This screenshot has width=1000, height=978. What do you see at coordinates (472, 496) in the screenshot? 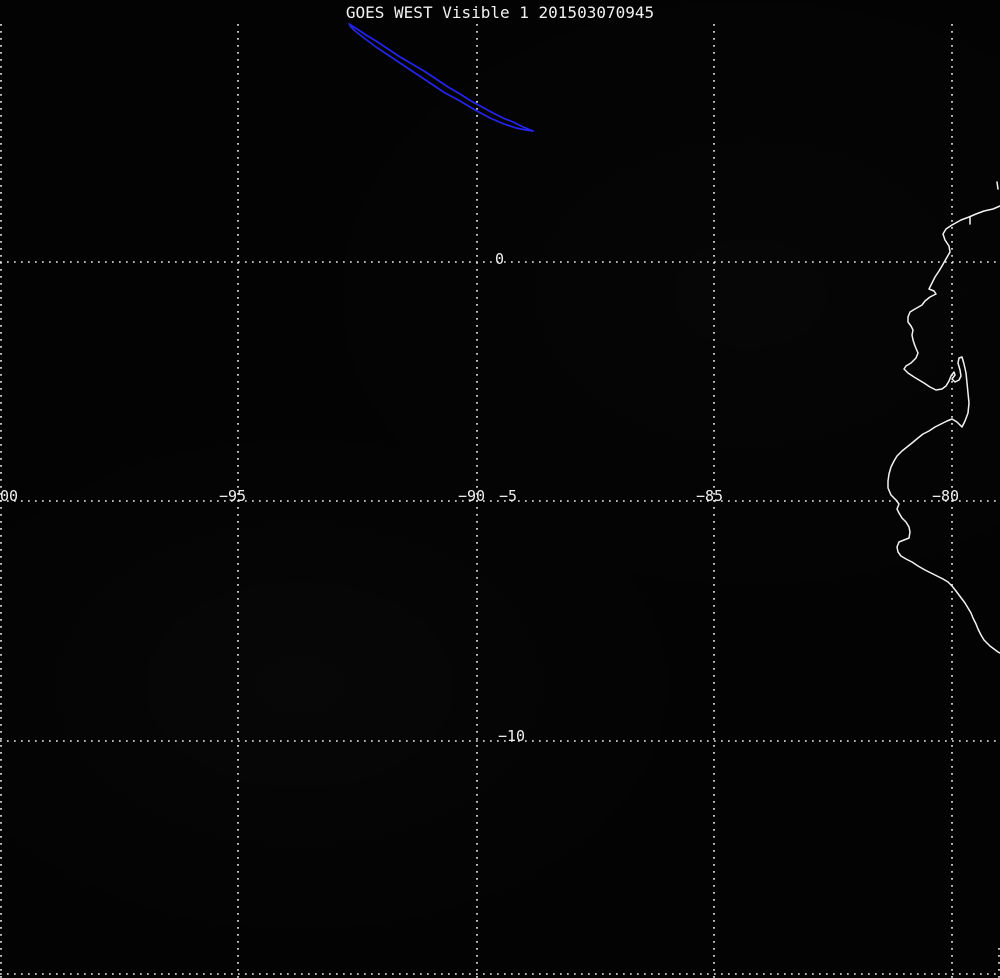
I see `grid-label-lon-90: −90` at bounding box center [472, 496].